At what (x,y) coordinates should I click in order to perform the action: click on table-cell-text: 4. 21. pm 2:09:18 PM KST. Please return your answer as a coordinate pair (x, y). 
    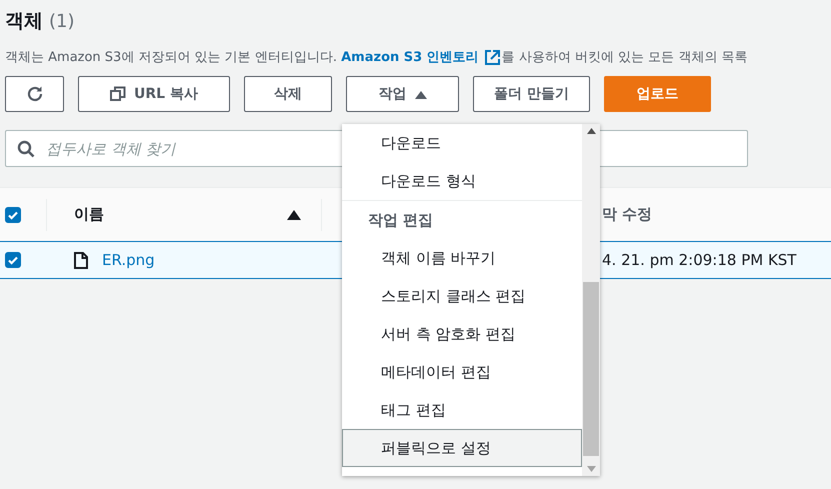
    Looking at the image, I should click on (699, 260).